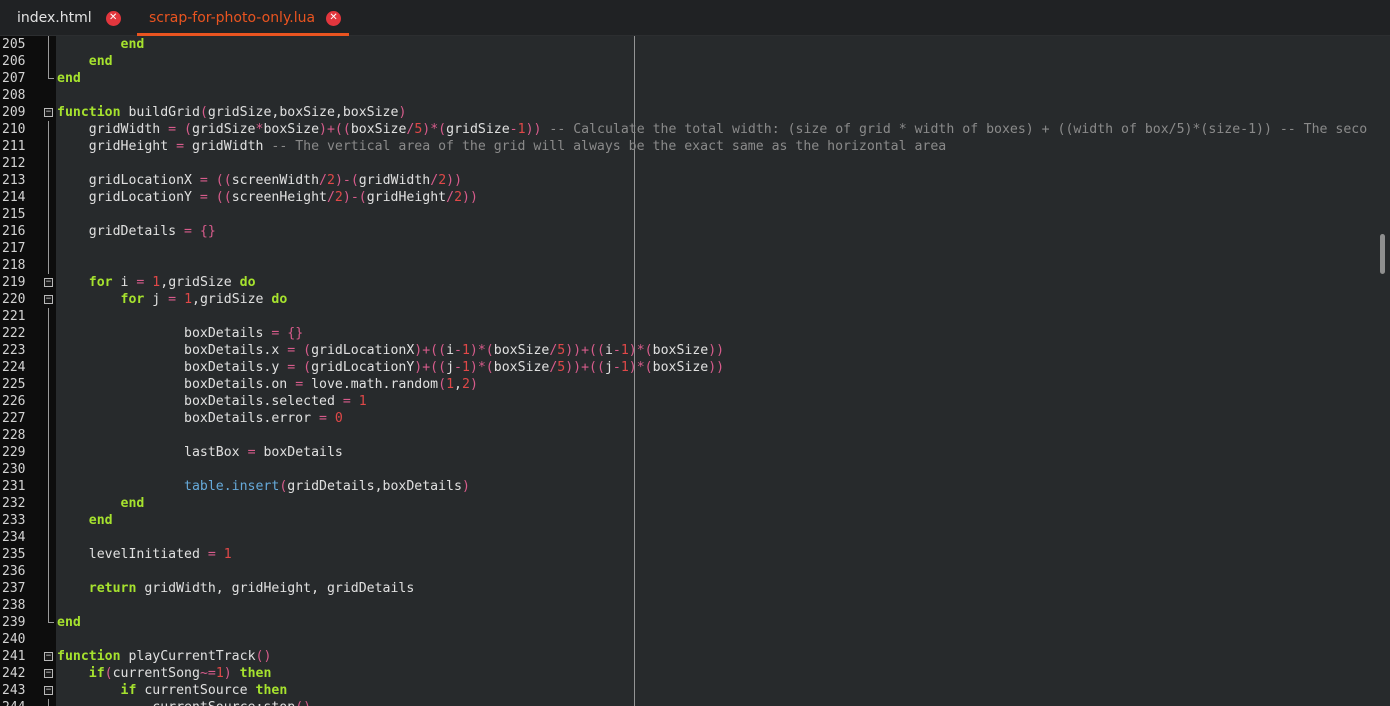  I want to click on code-token: /, so click(330, 197).